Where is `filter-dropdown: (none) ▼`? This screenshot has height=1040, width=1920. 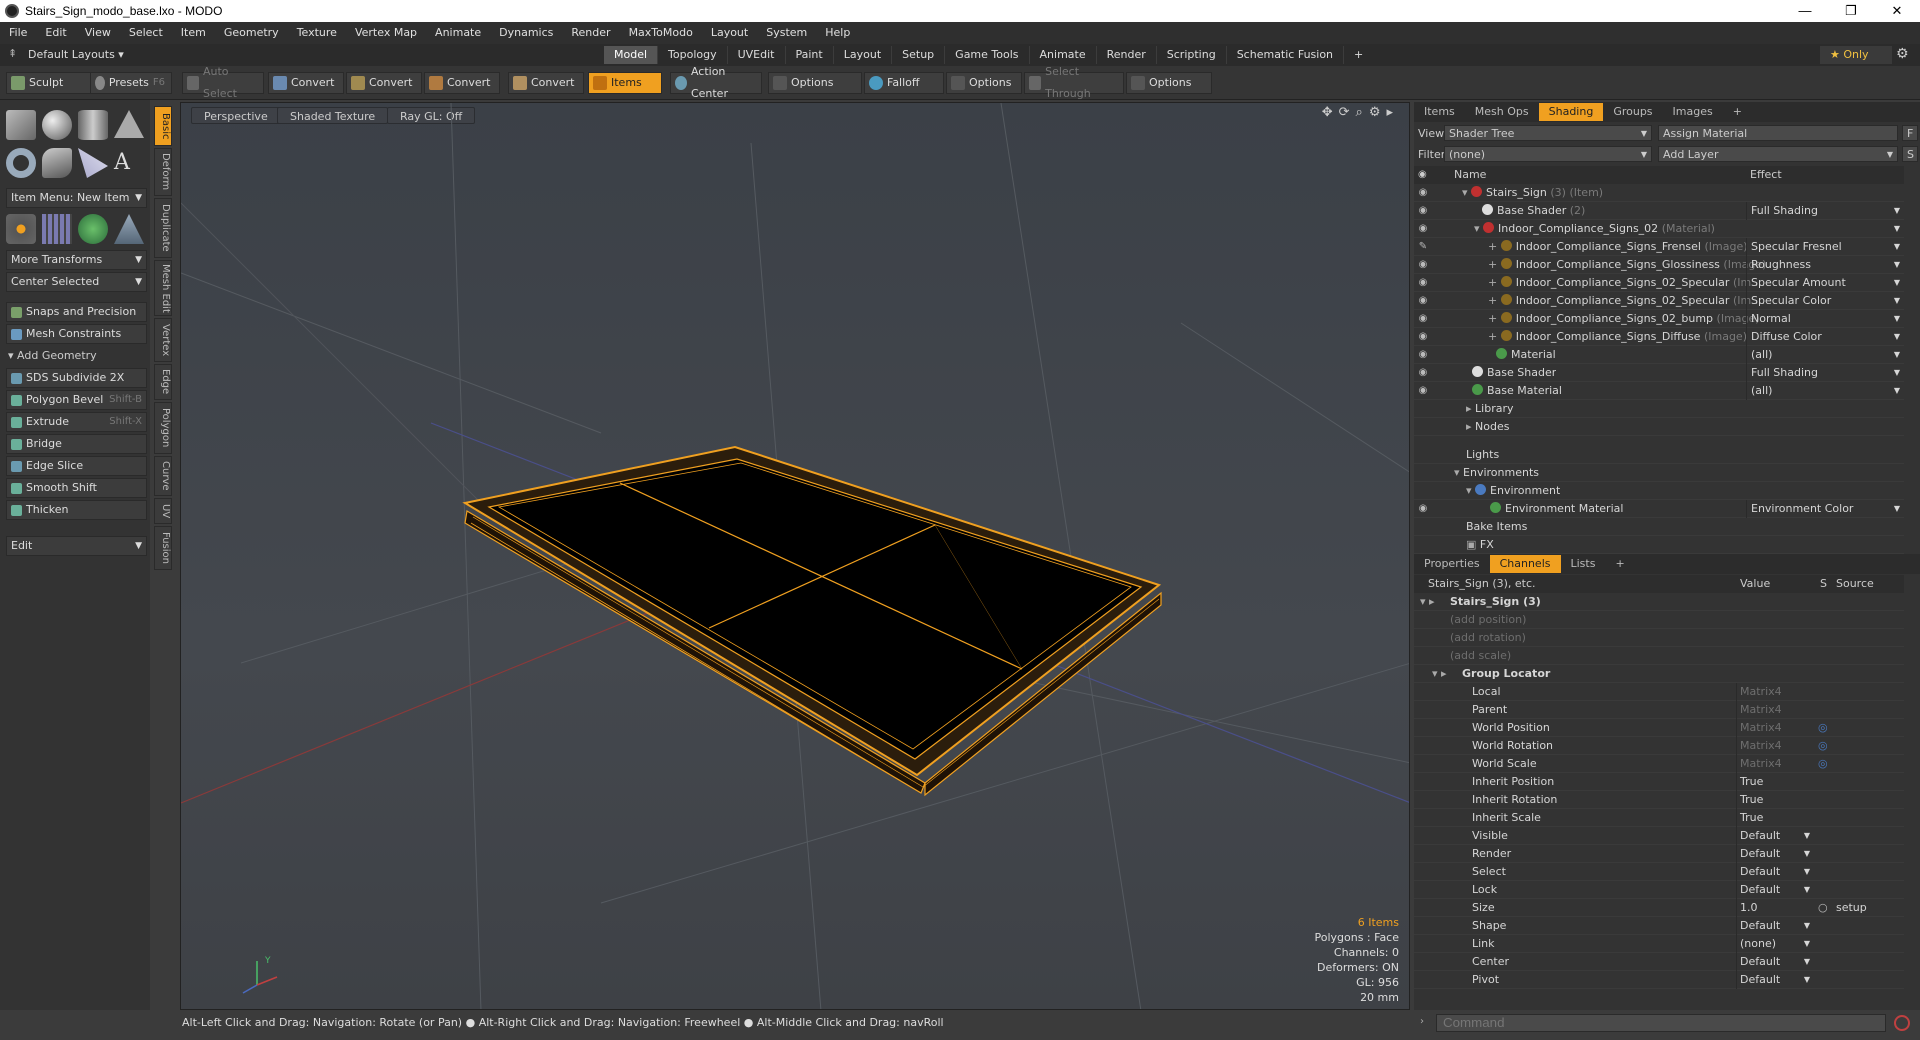
filter-dropdown: (none) ▼ is located at coordinates (1548, 154).